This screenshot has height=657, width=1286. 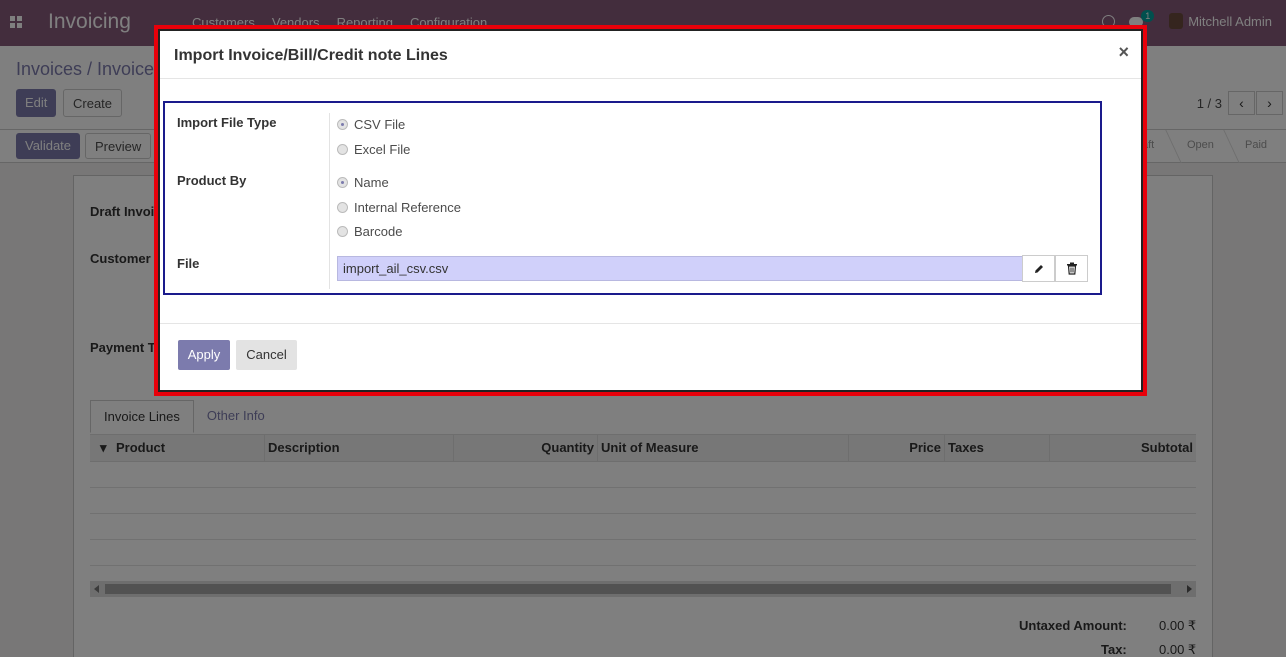 What do you see at coordinates (650, 55) in the screenshot?
I see `dialog-header: Import Invoice/Bill/Credit note Lines ×` at bounding box center [650, 55].